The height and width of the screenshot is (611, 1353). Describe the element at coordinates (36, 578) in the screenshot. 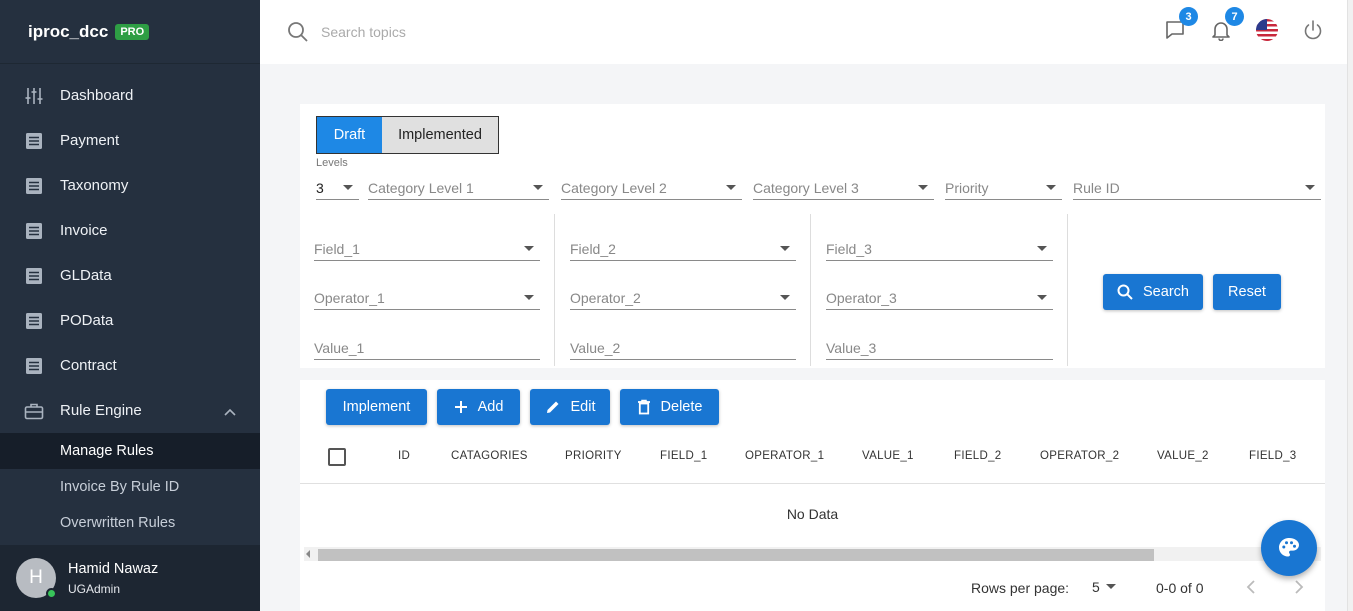

I see `avatar: H` at that location.